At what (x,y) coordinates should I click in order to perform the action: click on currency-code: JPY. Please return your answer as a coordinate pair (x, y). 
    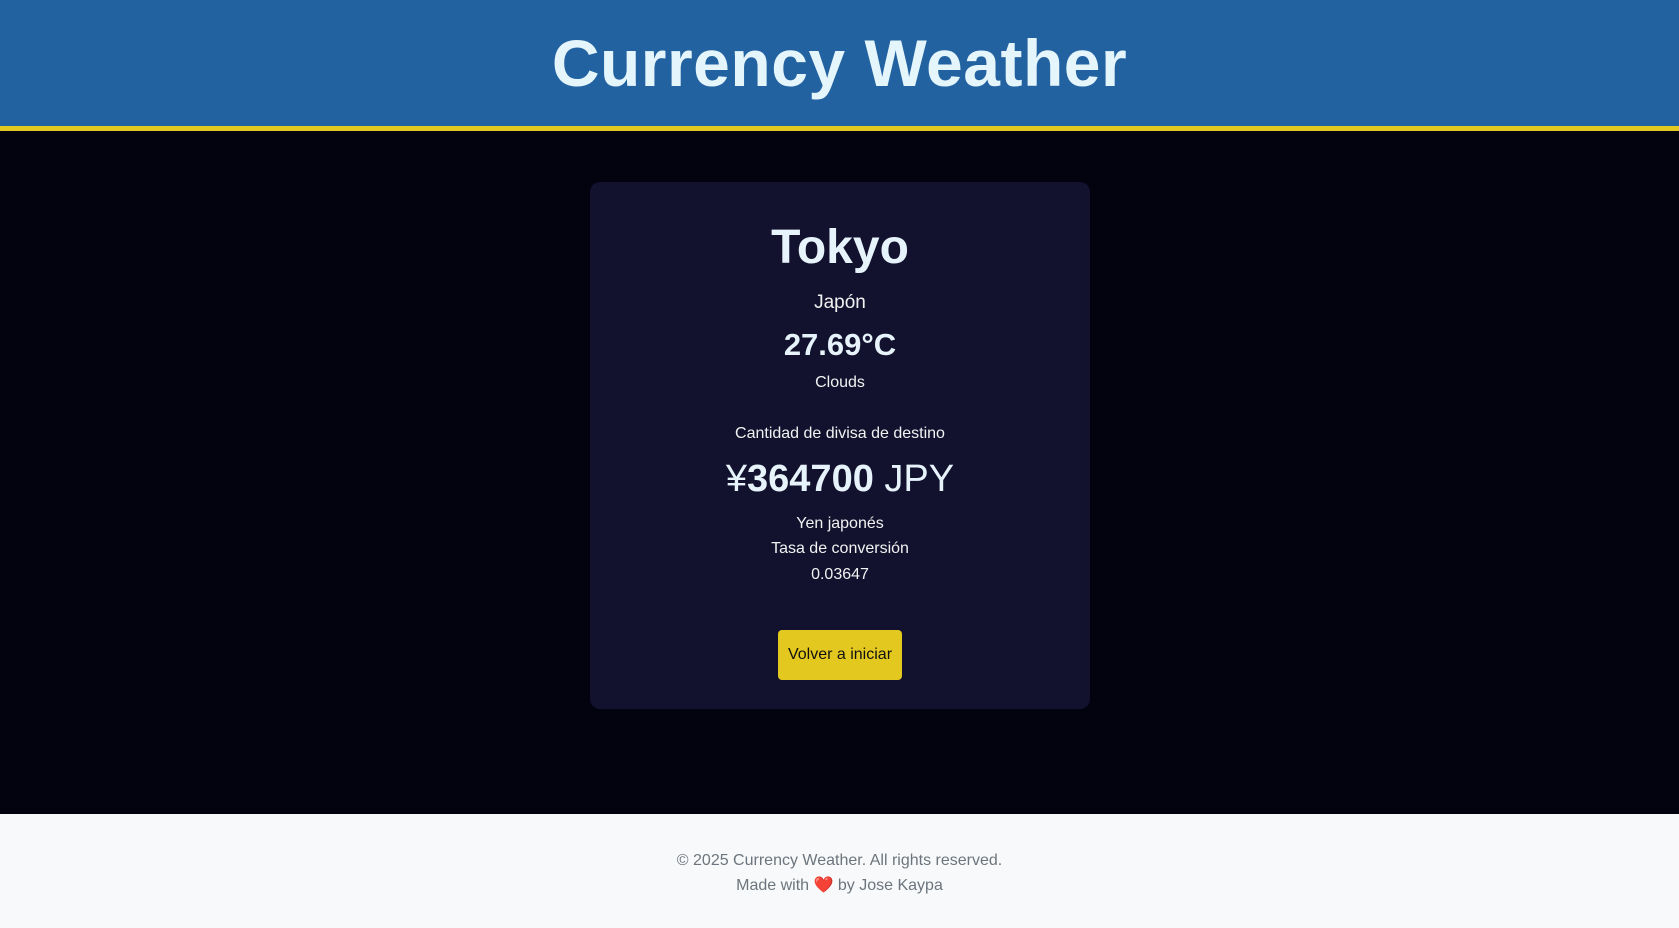
    Looking at the image, I should click on (919, 479).